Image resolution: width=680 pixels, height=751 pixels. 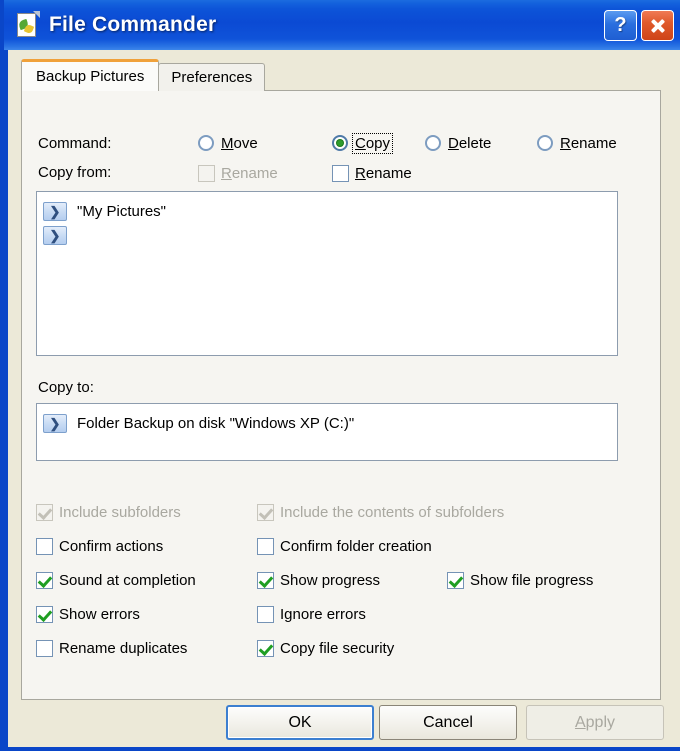 I want to click on checkbox-show-progress-label: Show progress, so click(x=330, y=580).